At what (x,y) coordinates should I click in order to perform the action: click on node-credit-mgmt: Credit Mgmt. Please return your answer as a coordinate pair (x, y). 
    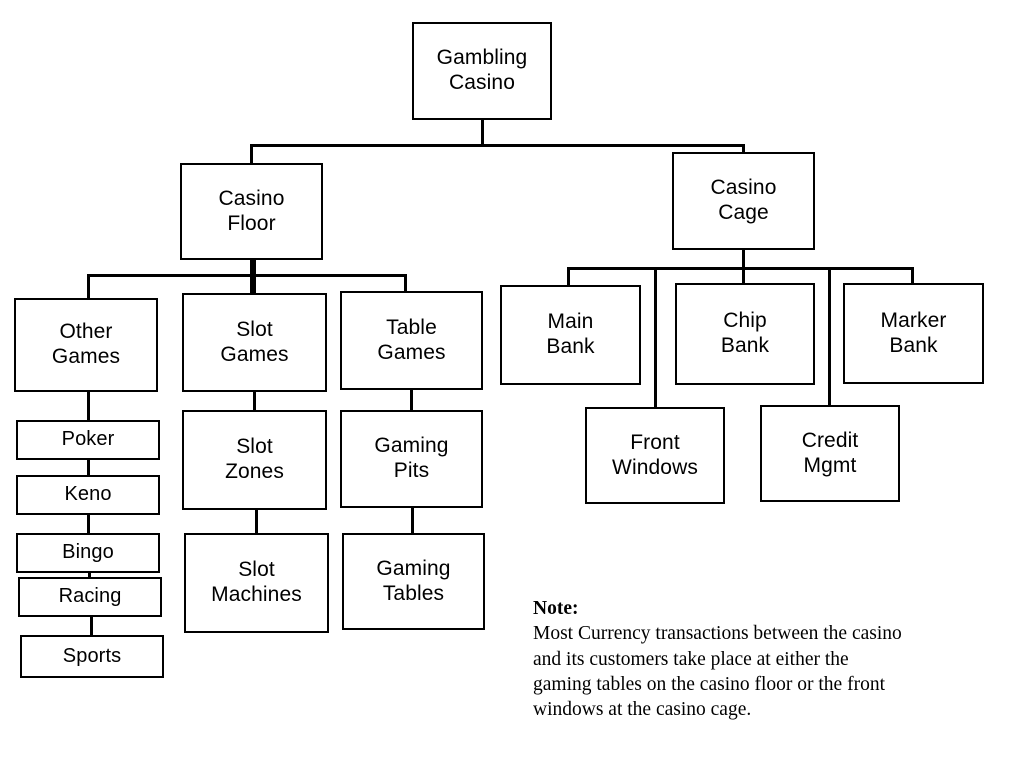
    Looking at the image, I should click on (830, 453).